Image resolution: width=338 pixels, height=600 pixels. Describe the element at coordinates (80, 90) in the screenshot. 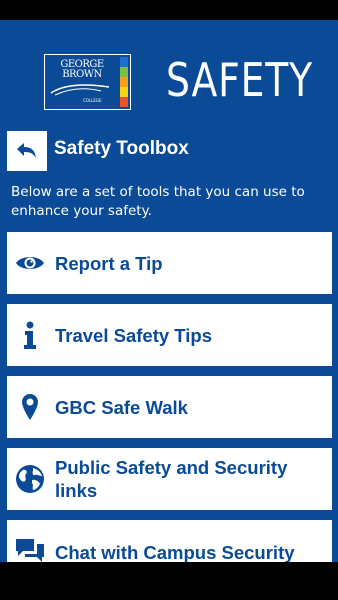

I see `logo-swoosh-icon` at that location.